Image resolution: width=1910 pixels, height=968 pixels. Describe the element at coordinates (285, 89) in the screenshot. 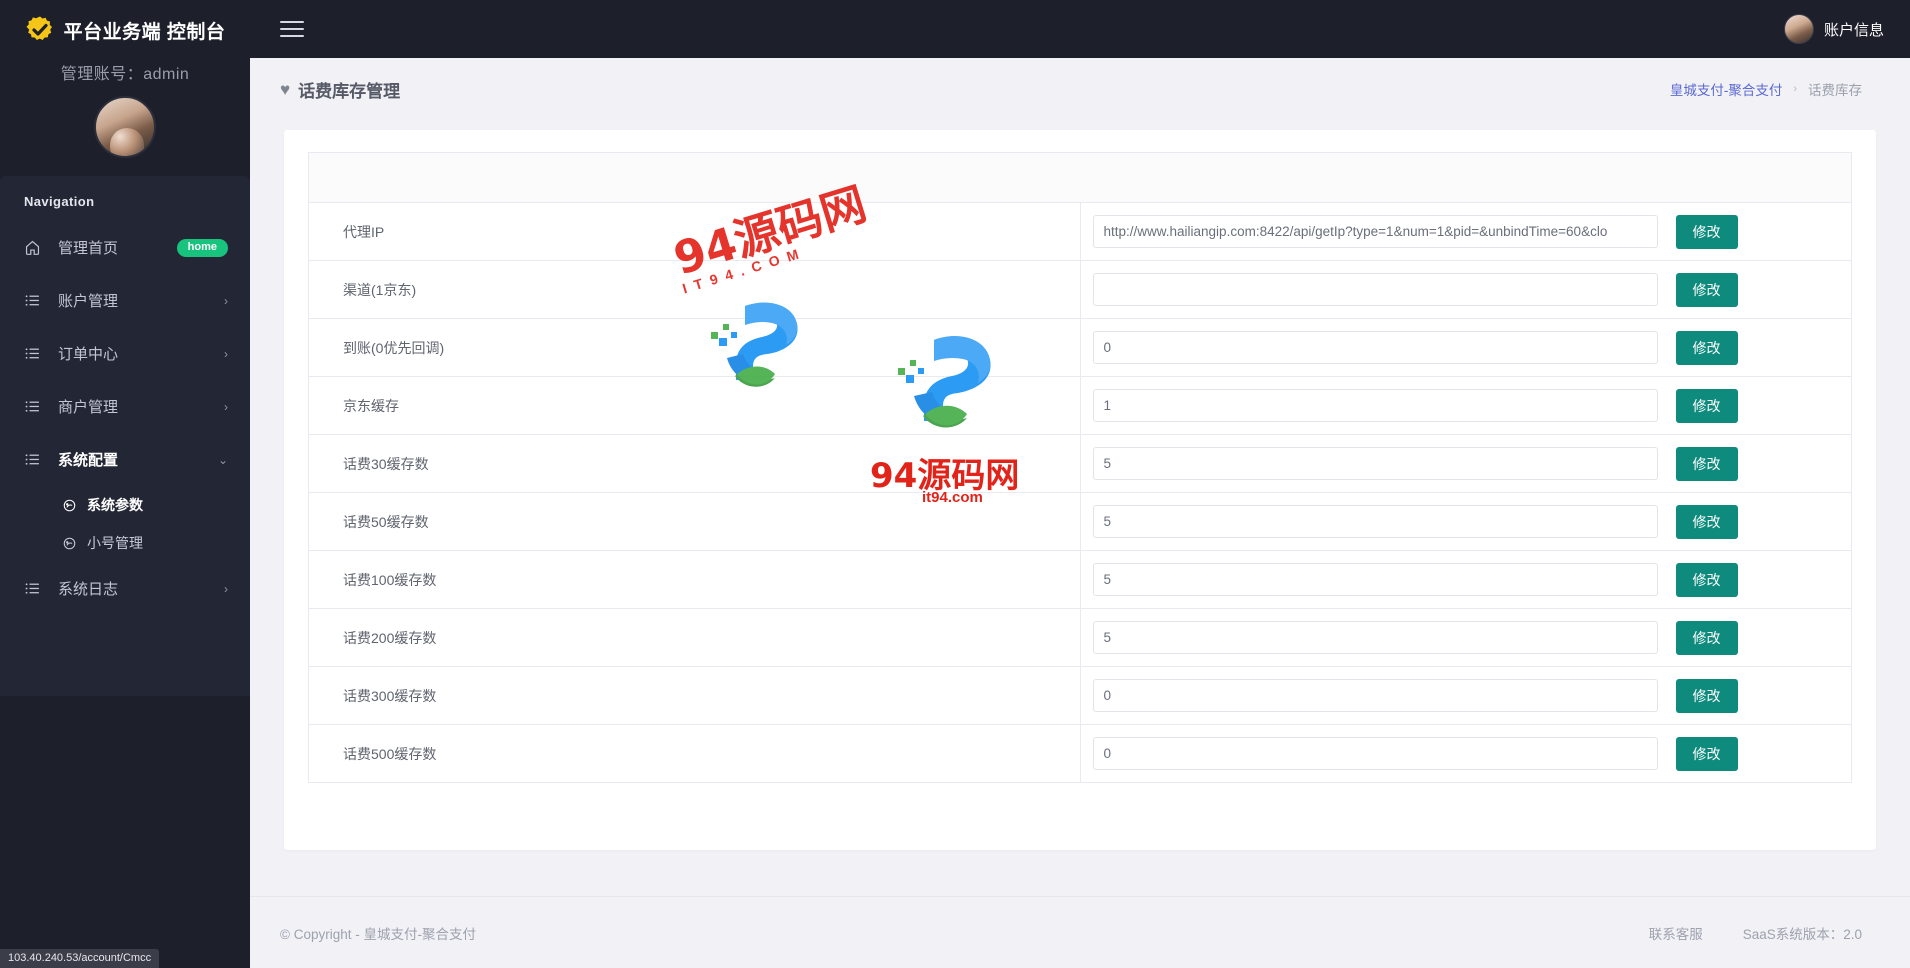

I see `heart-icon: ♥` at that location.